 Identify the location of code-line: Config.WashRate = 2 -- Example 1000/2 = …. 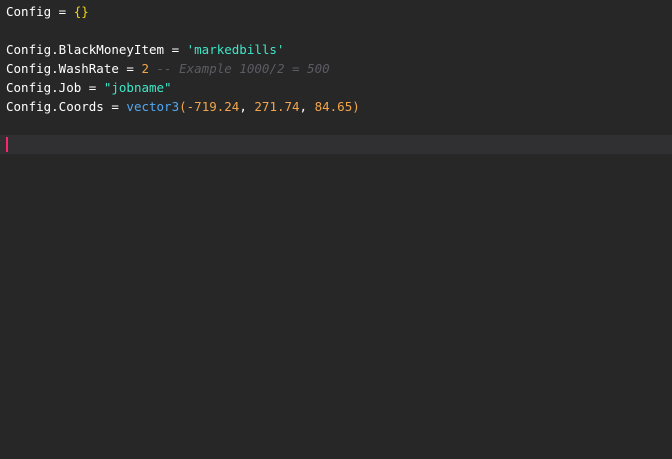
(339, 68).